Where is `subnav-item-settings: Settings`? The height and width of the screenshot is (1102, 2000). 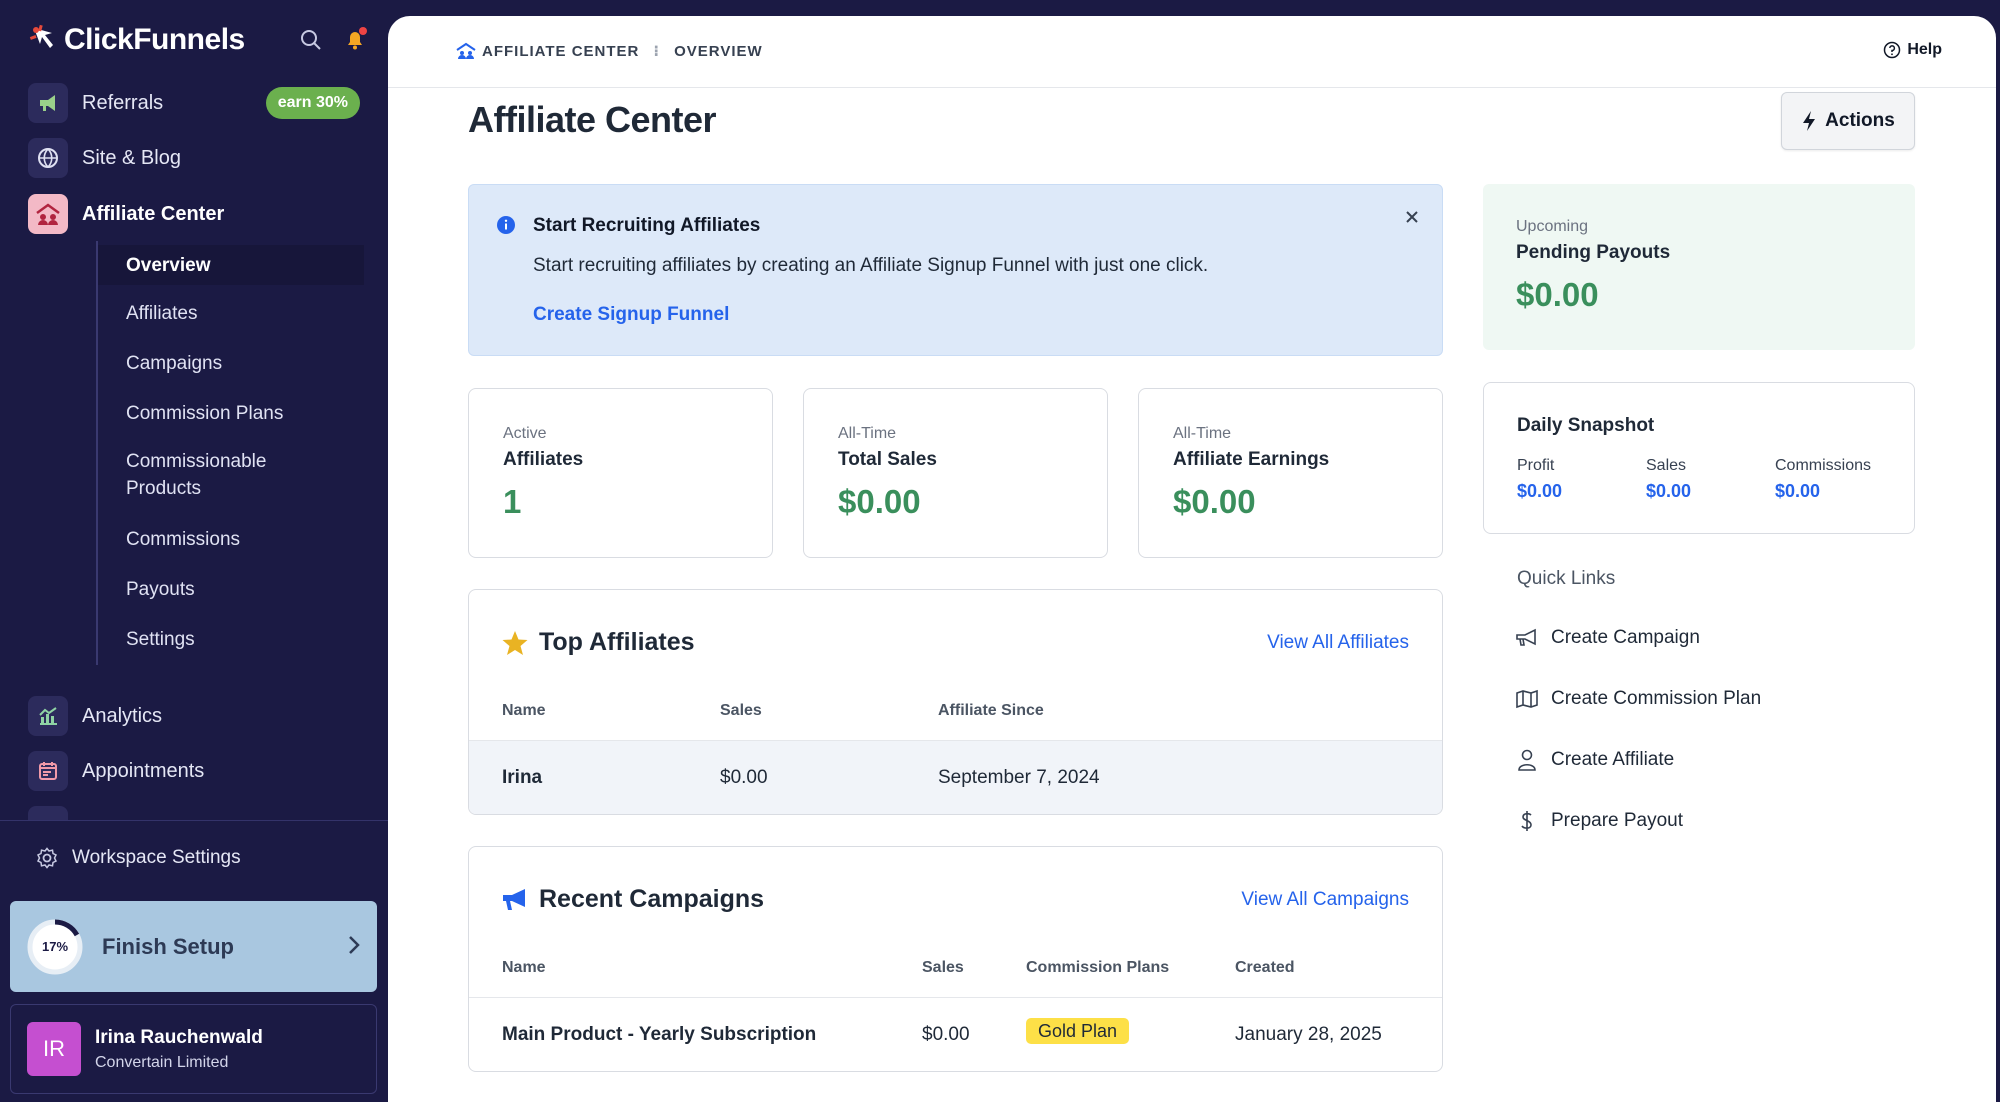 subnav-item-settings: Settings is located at coordinates (231, 639).